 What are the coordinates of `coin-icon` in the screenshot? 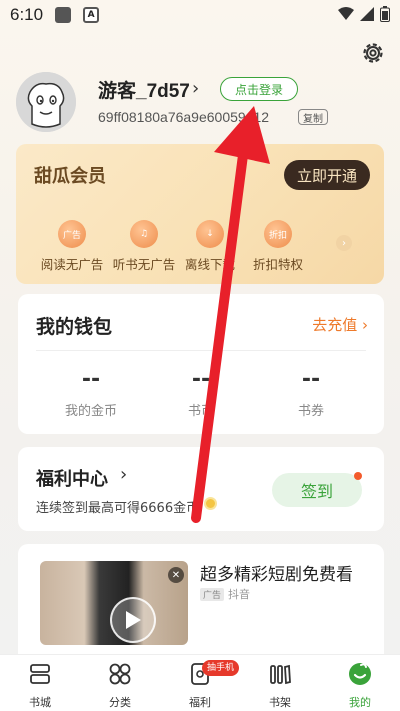 It's located at (210, 503).